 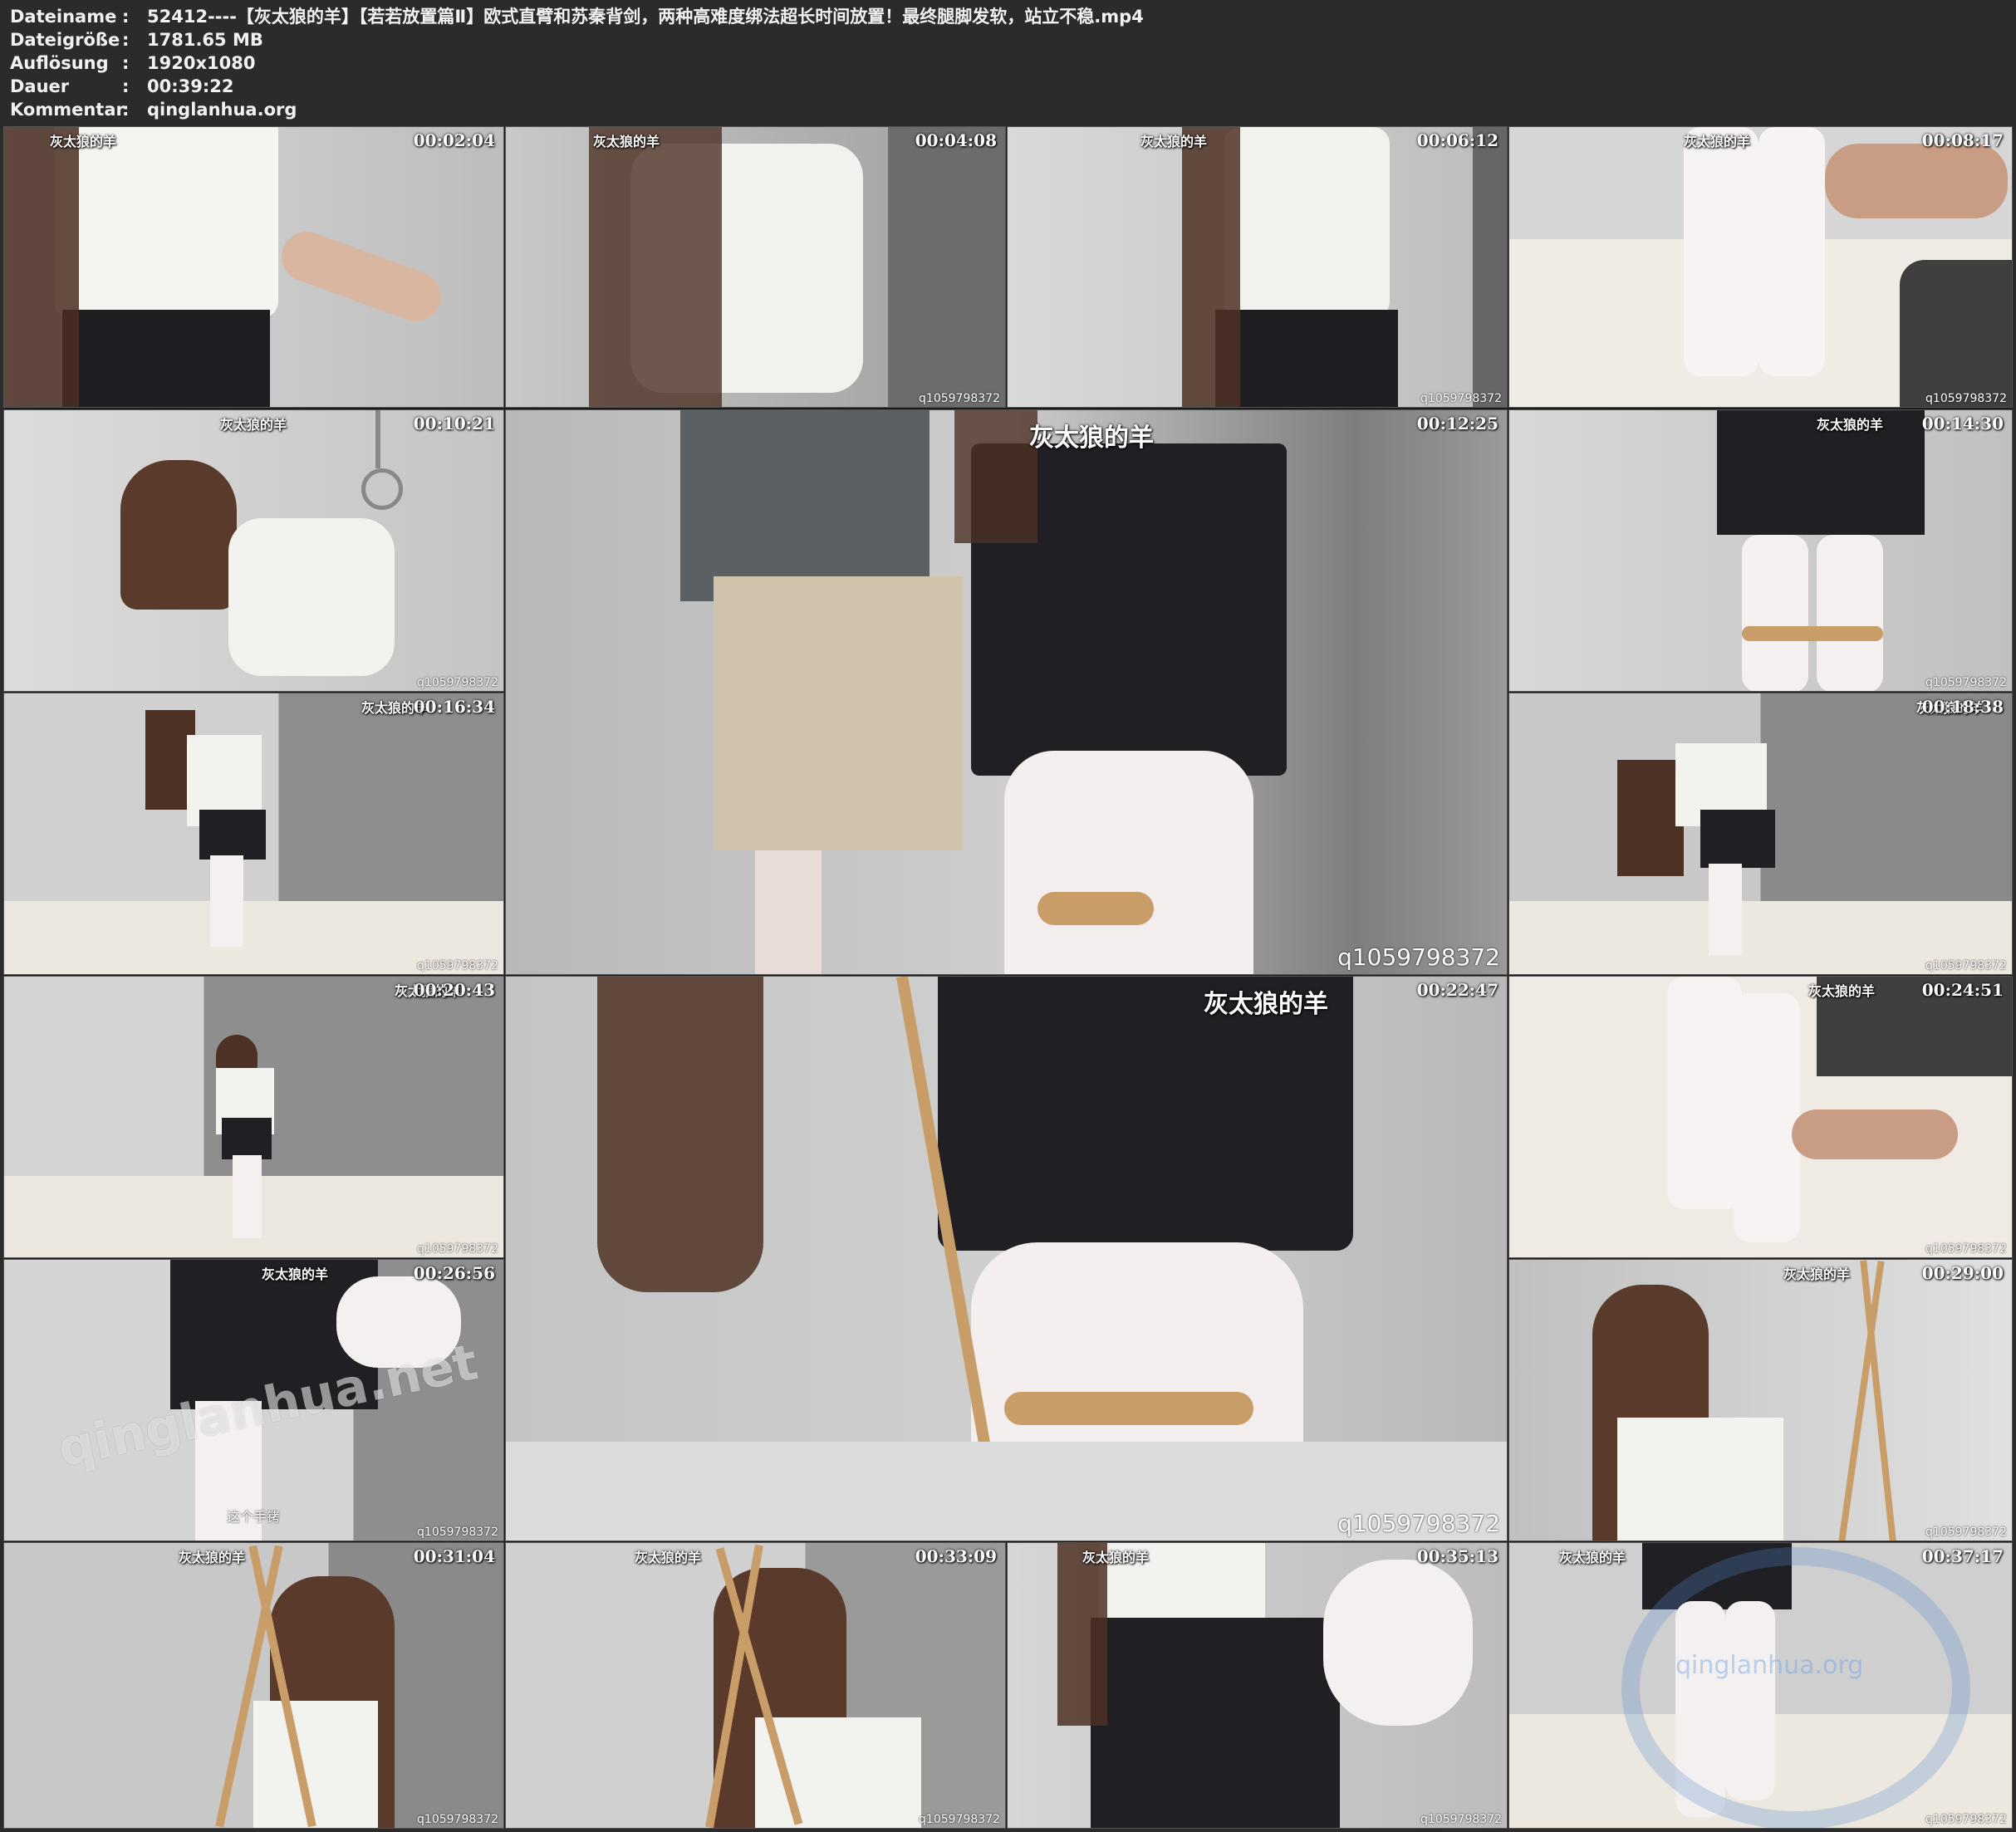 I want to click on duration-row: Dauer:00:39:22, so click(x=122, y=86).